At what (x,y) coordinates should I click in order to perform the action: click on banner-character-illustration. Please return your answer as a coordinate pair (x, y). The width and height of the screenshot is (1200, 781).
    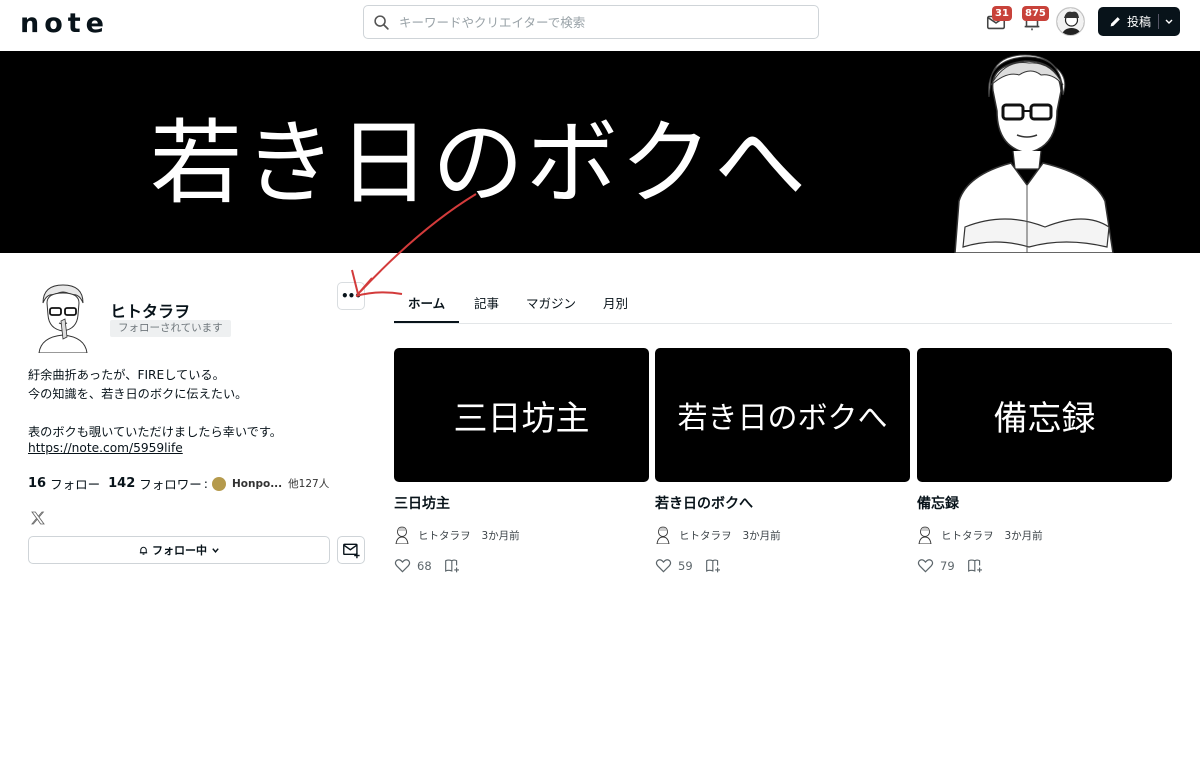
    Looking at the image, I should click on (1034, 153).